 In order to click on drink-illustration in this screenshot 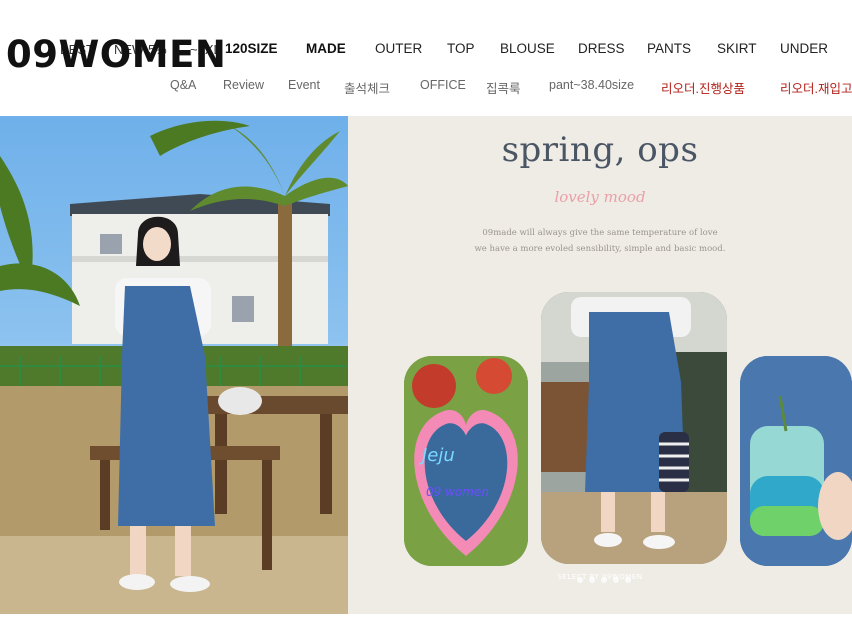, I will do `click(796, 461)`.